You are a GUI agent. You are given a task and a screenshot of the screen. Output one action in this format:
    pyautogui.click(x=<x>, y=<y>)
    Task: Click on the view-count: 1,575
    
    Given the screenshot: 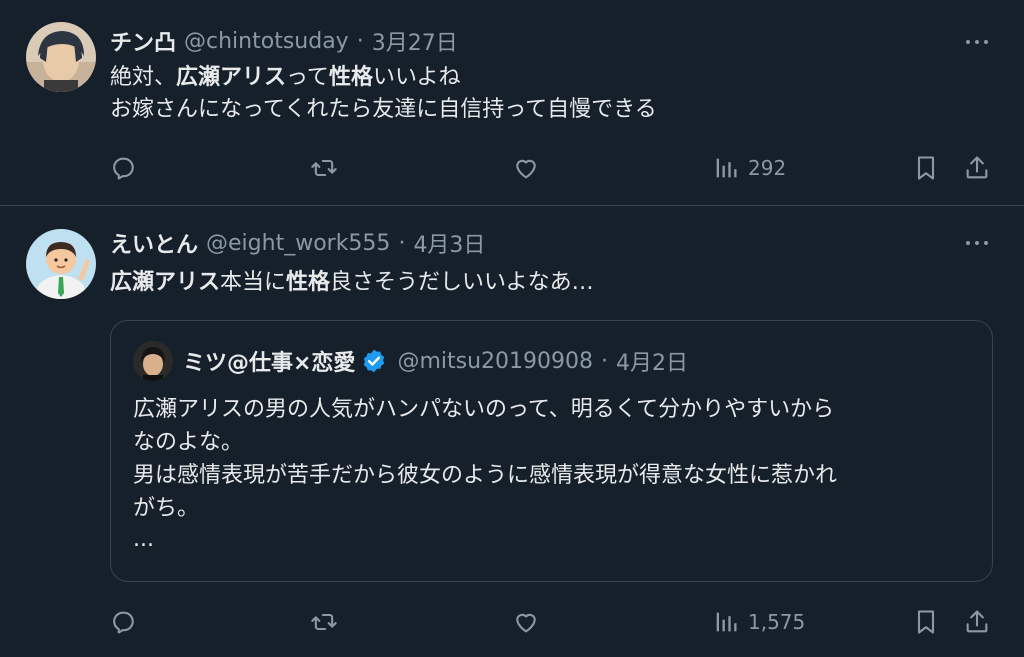 What is the action you would take?
    pyautogui.click(x=777, y=622)
    